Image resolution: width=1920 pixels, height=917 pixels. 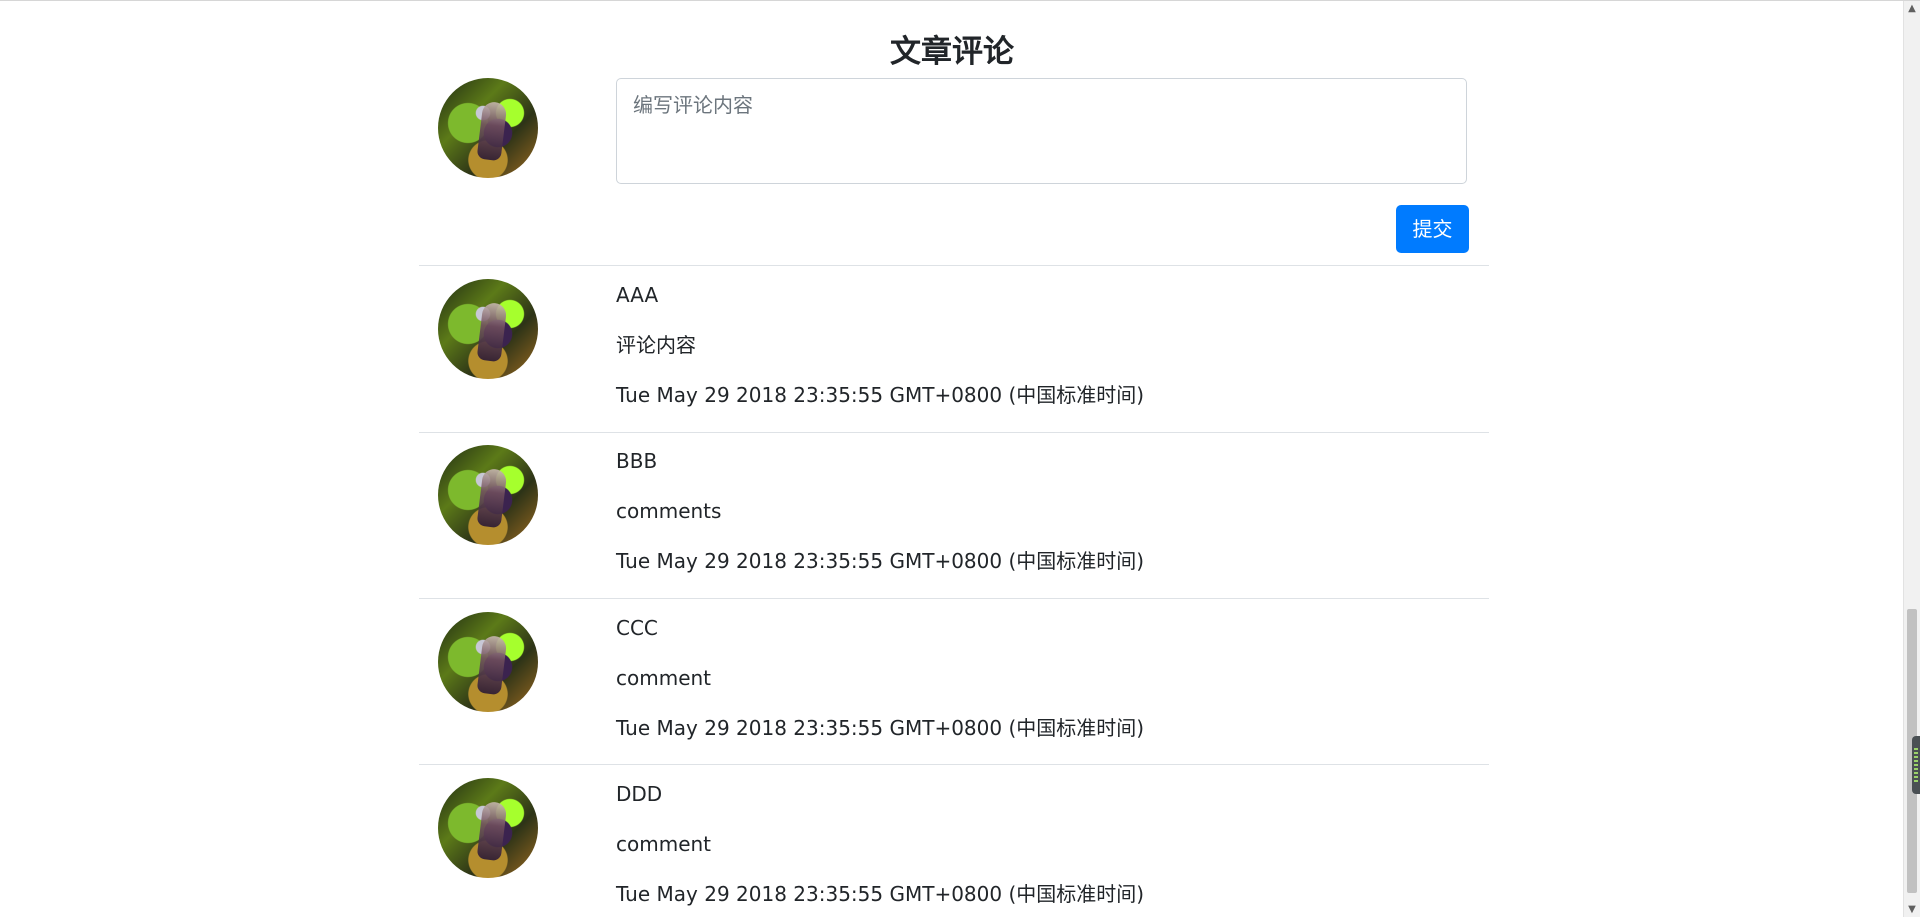 I want to click on comment-author: AAA, so click(x=637, y=295).